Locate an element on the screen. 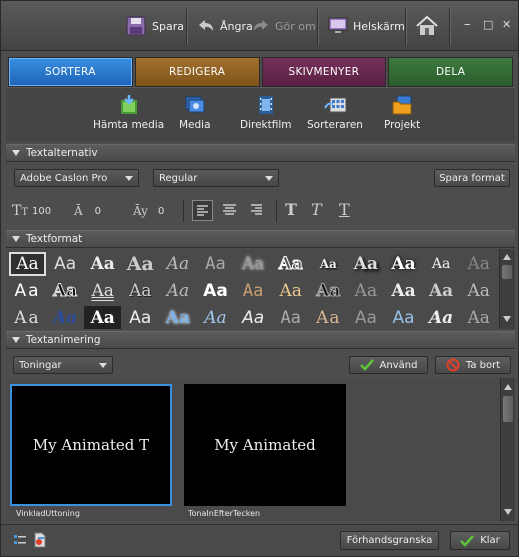 The image size is (519, 557). fullscreen-button: Helskärm is located at coordinates (366, 26).